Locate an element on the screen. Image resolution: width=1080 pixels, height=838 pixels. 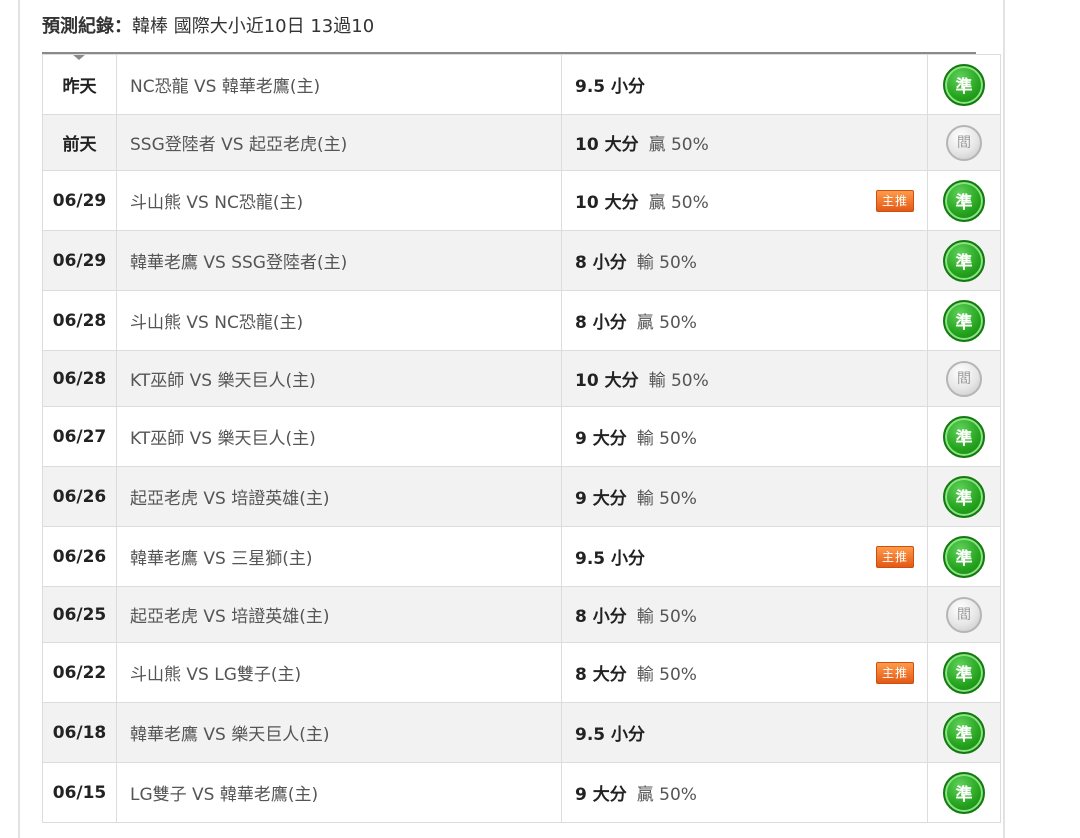
row-date: 前天 is located at coordinates (79, 142).